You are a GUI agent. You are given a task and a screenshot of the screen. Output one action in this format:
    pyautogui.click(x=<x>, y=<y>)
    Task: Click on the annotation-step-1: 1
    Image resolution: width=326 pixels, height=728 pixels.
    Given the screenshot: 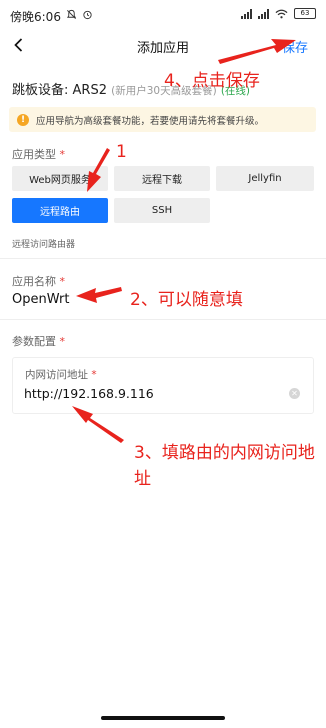 What is the action you would take?
    pyautogui.click(x=121, y=152)
    